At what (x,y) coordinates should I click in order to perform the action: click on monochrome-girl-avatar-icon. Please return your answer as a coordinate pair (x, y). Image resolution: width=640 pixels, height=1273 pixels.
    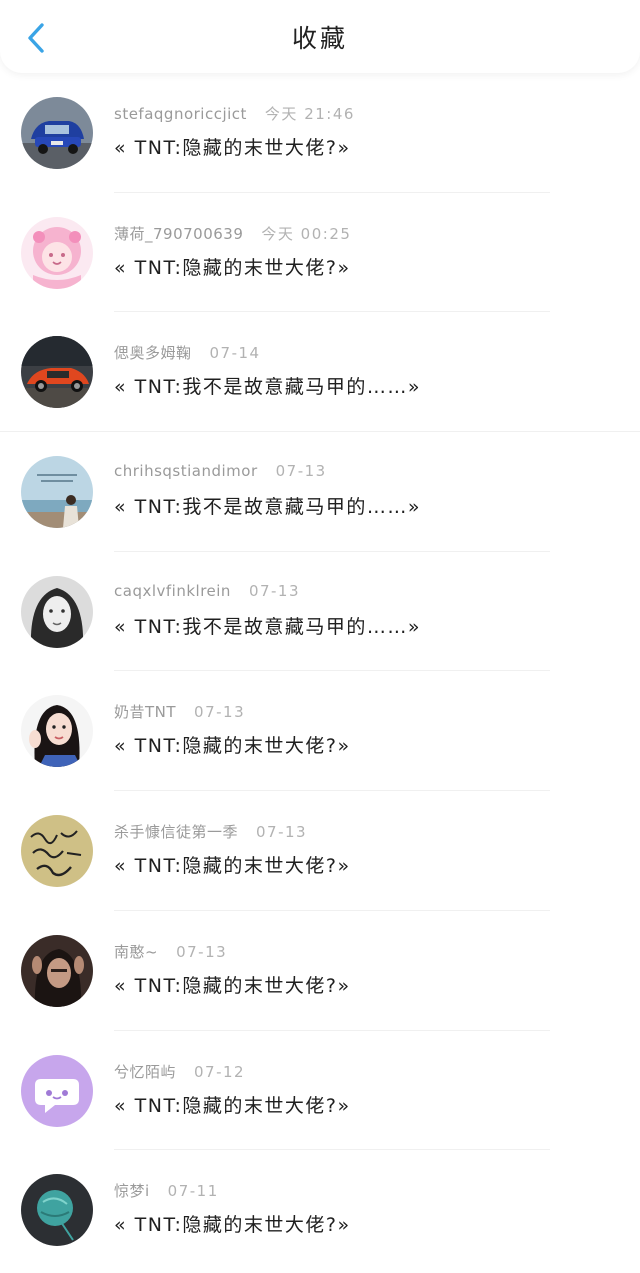
    Looking at the image, I should click on (57, 611).